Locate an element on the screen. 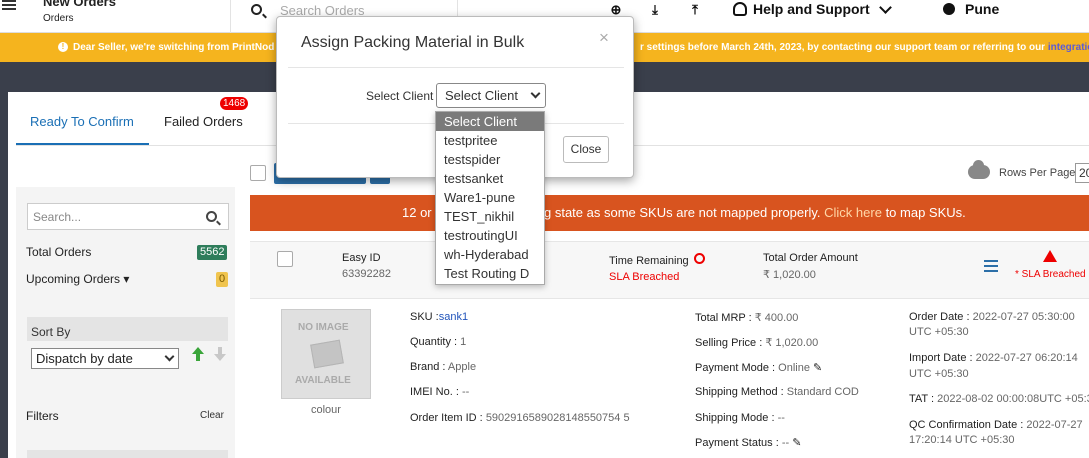 The image size is (1089, 458). plus-circle-icon: ⊕ is located at coordinates (616, 9).